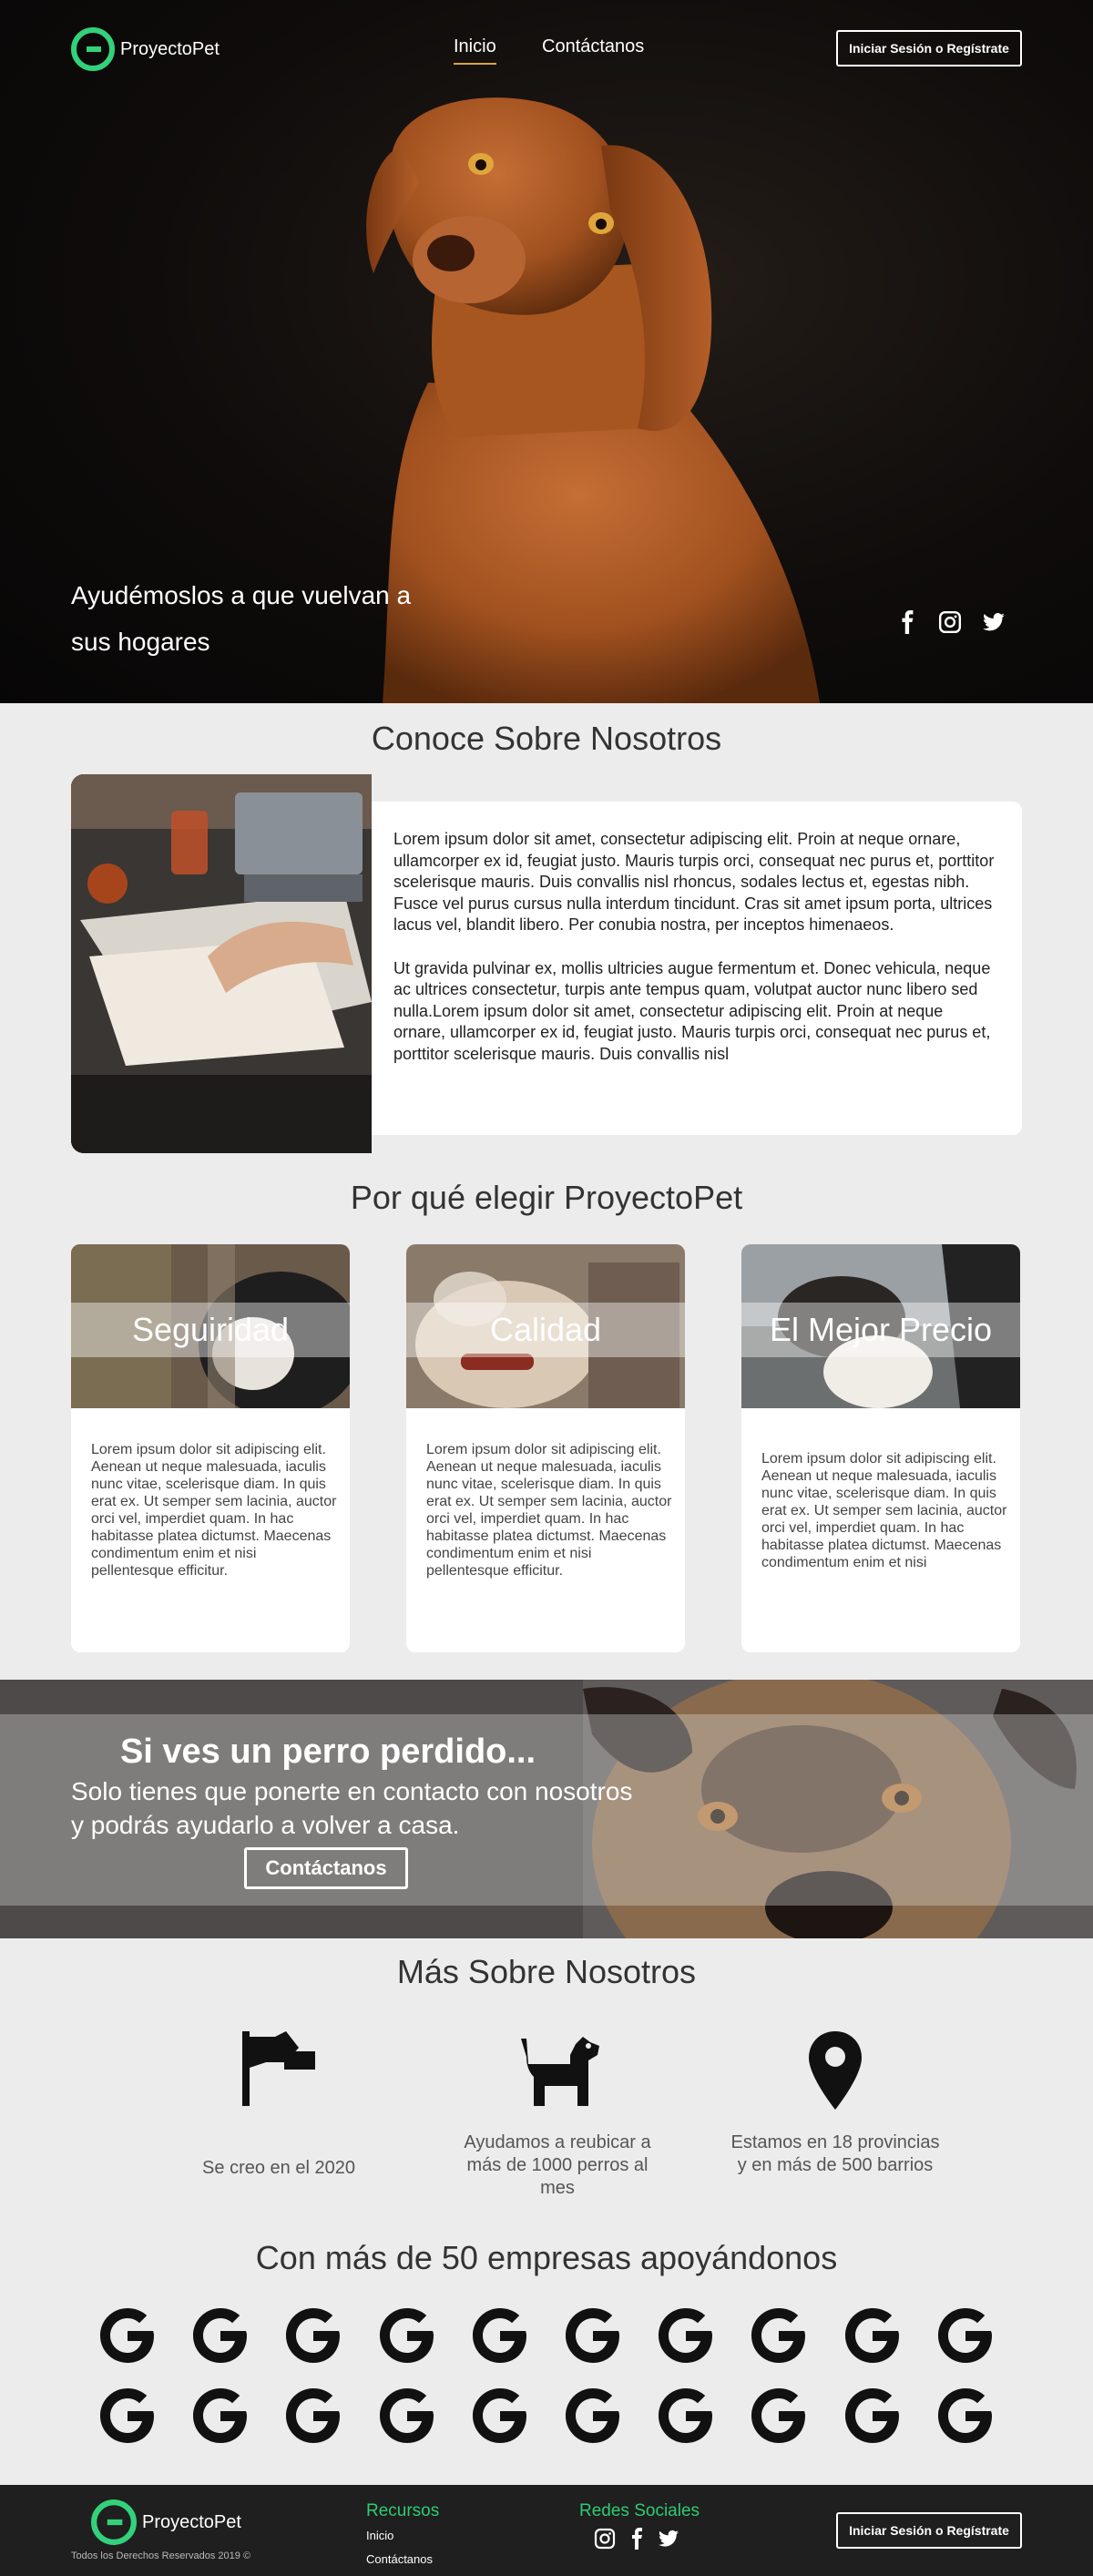 The height and width of the screenshot is (2576, 1093). Describe the element at coordinates (475, 50) in the screenshot. I see `nav-link-inicio: Inicio` at that location.